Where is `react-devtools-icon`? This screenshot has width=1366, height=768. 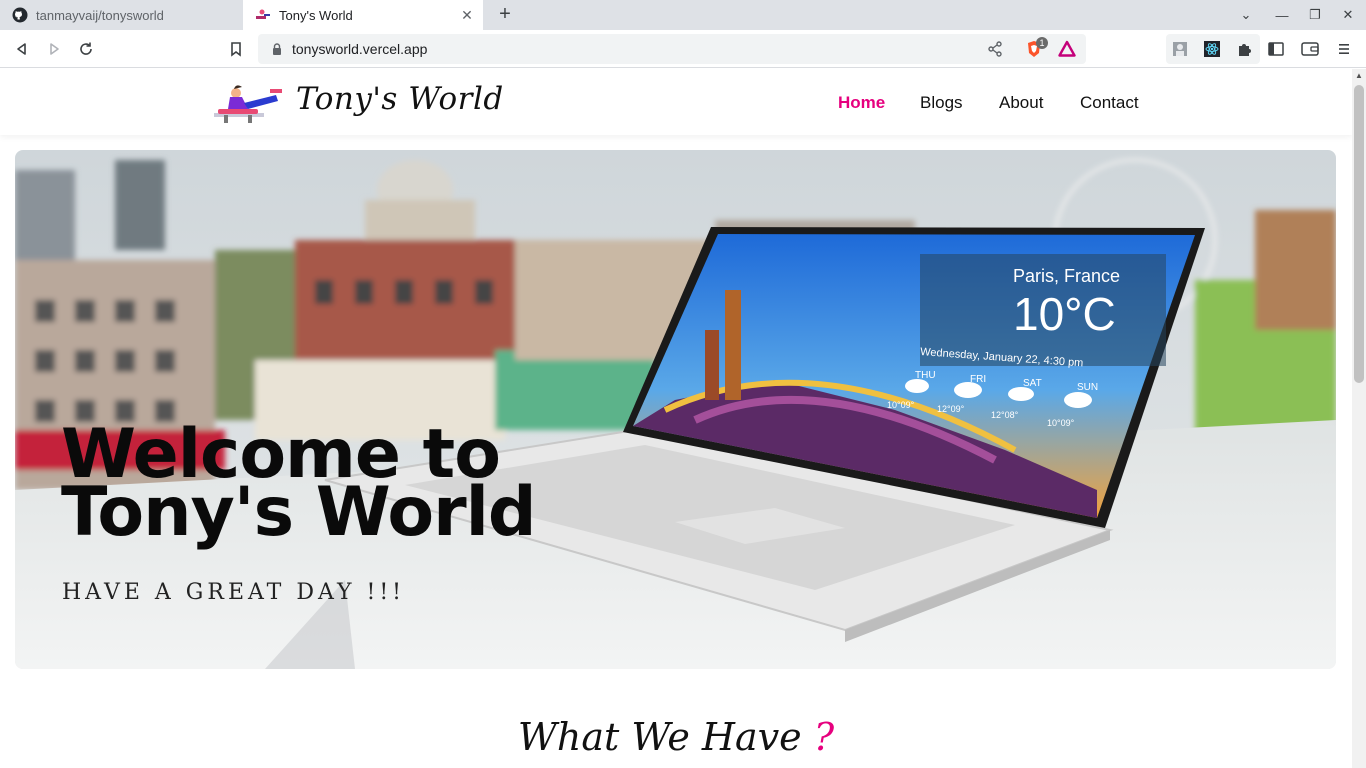 react-devtools-icon is located at coordinates (1212, 49).